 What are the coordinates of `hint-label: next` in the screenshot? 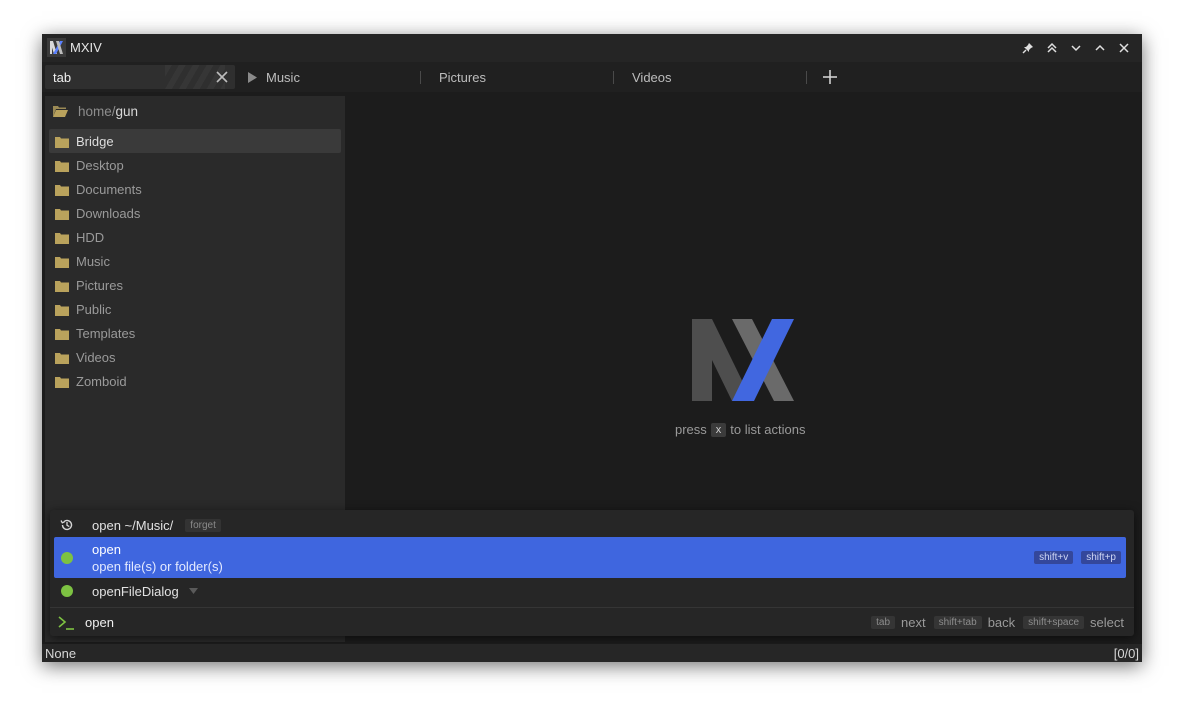 It's located at (913, 622).